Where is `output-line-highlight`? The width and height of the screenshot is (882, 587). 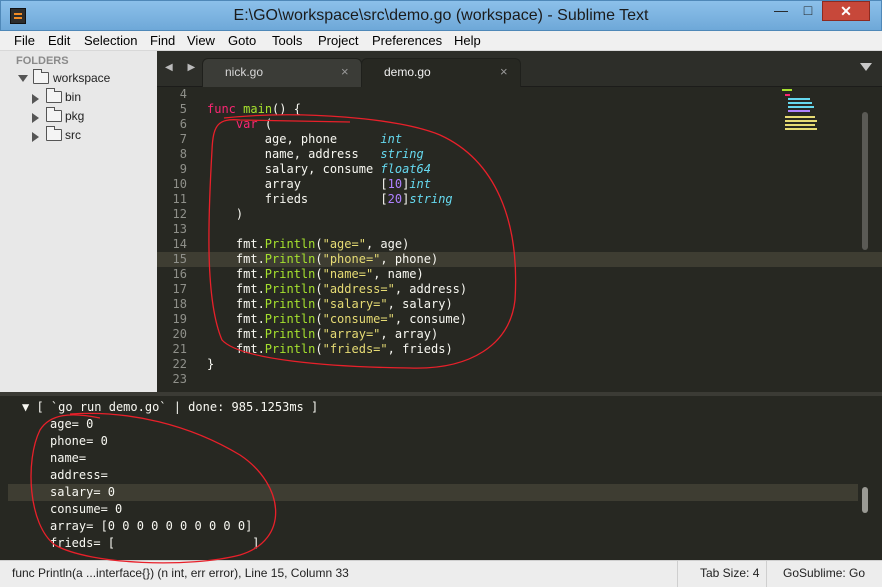 output-line-highlight is located at coordinates (433, 492).